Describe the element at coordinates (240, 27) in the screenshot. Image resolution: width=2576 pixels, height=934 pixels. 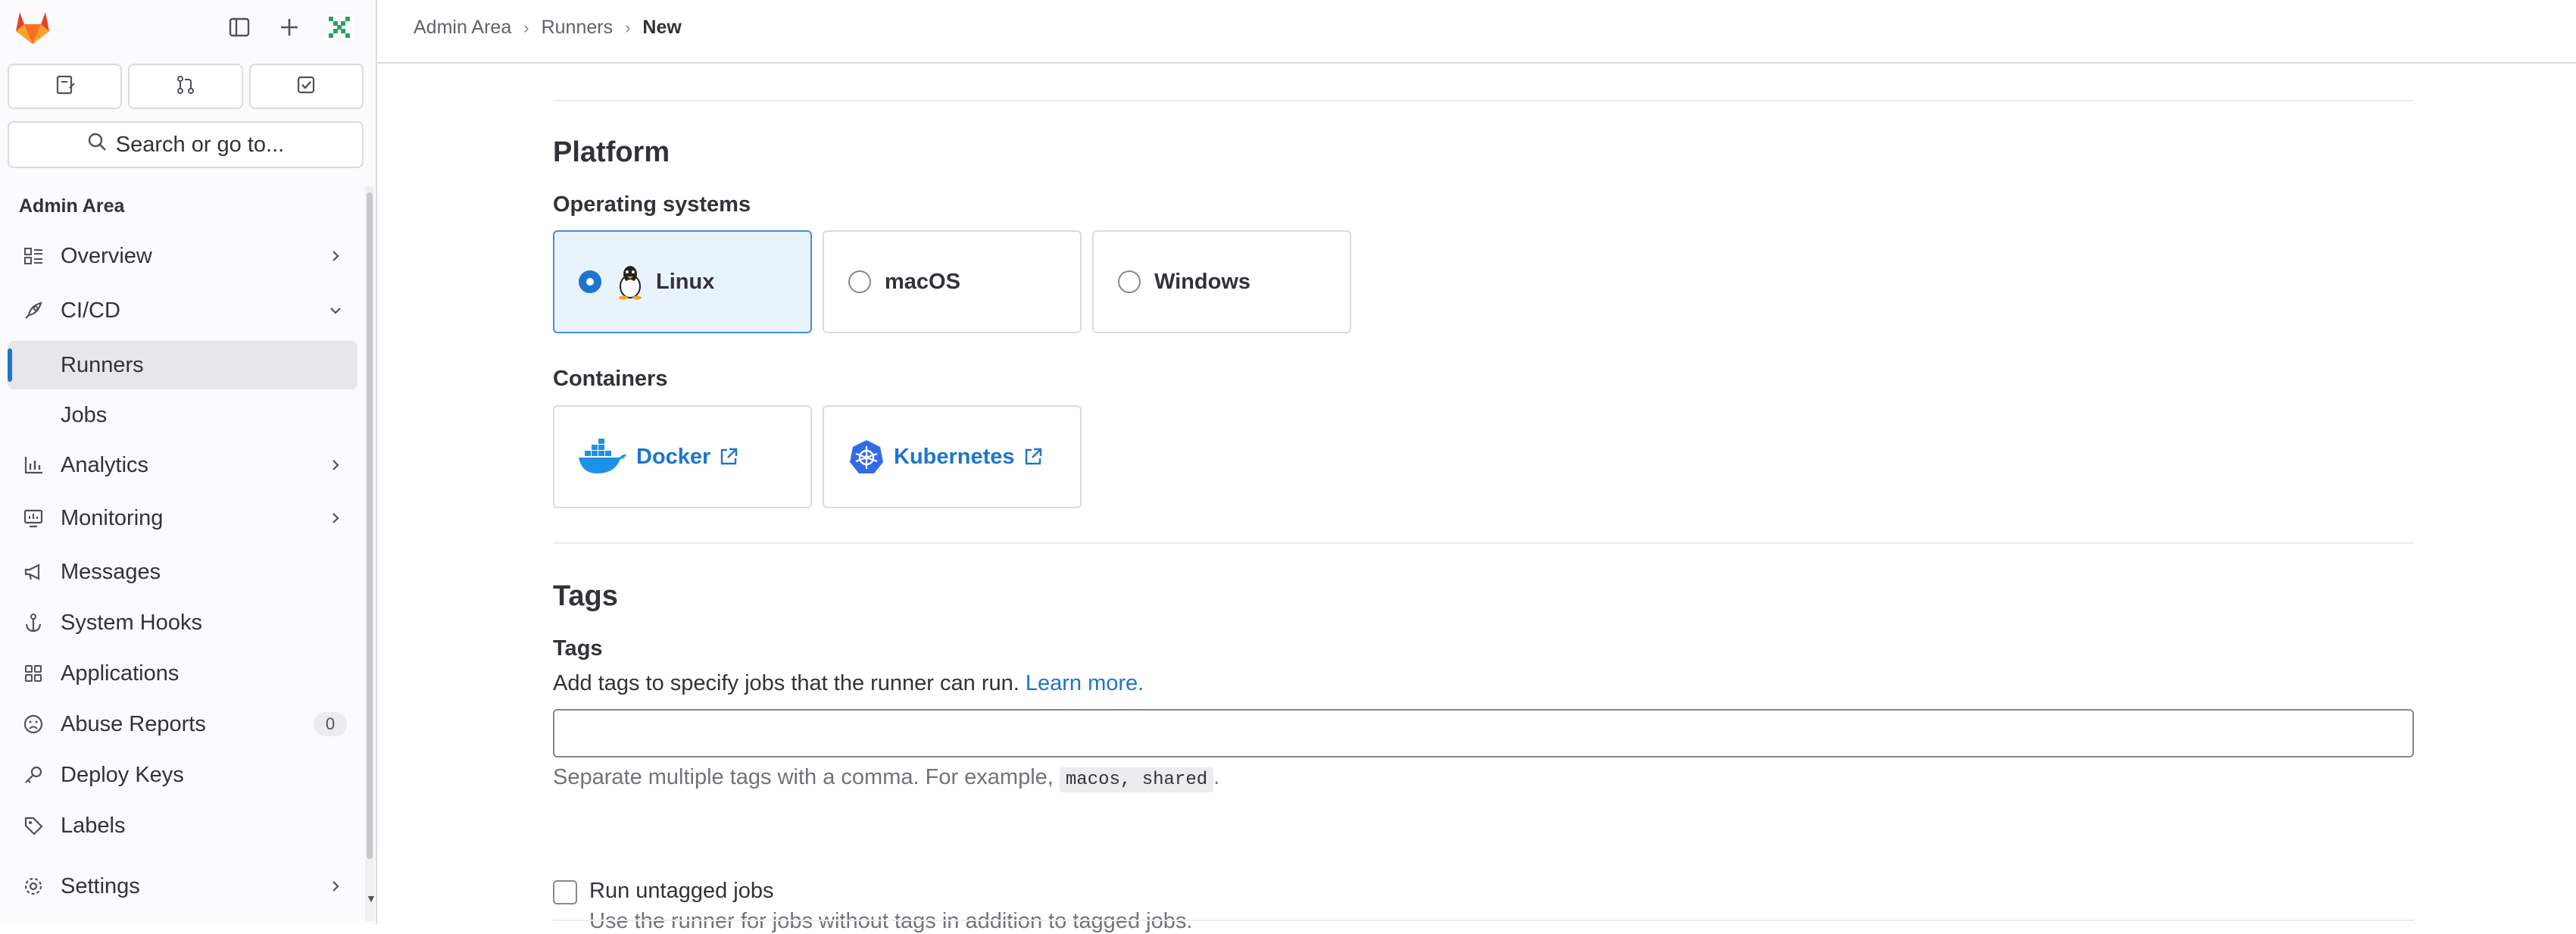
I see `sidebar-toggle-icon` at that location.